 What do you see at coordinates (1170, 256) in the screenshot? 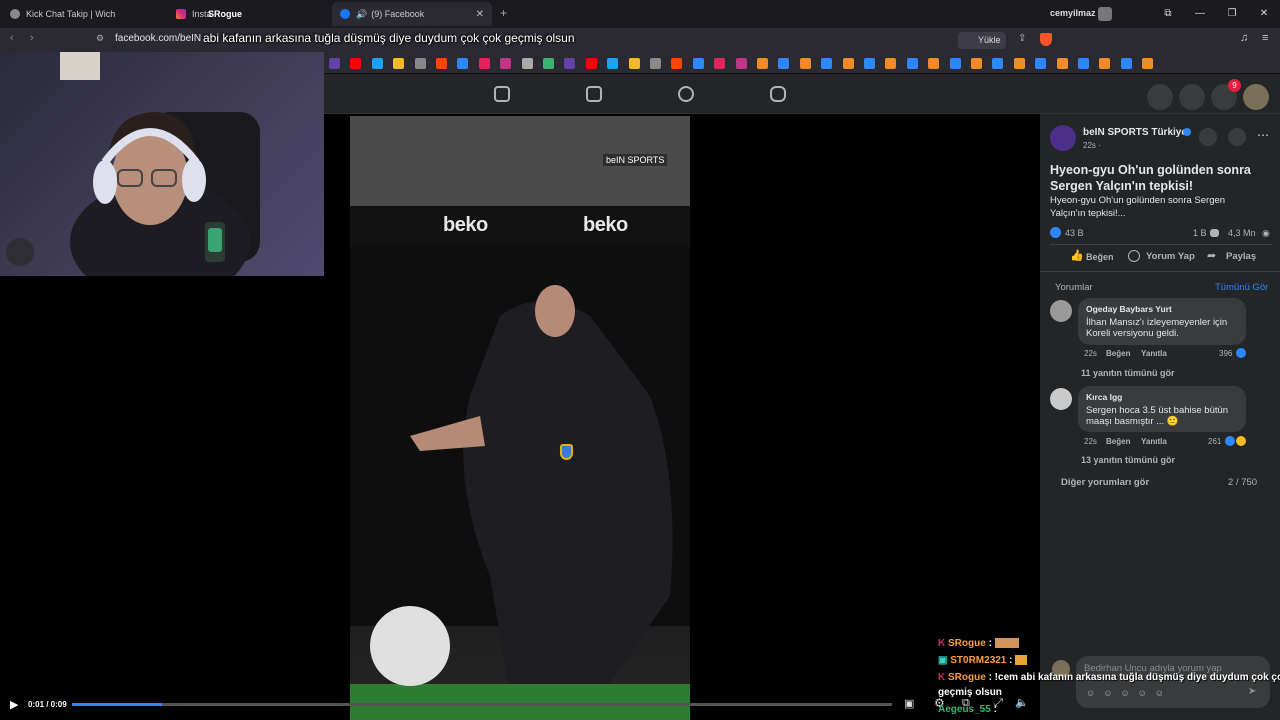
I see `comment-button: Yorum Yap` at bounding box center [1170, 256].